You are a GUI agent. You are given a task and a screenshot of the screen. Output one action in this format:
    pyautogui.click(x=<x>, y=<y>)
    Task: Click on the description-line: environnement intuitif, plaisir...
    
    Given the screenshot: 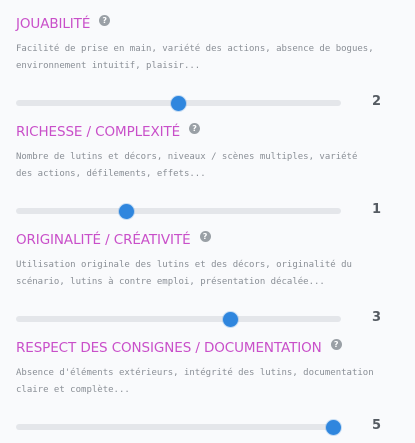 What is the action you would take?
    pyautogui.click(x=108, y=66)
    